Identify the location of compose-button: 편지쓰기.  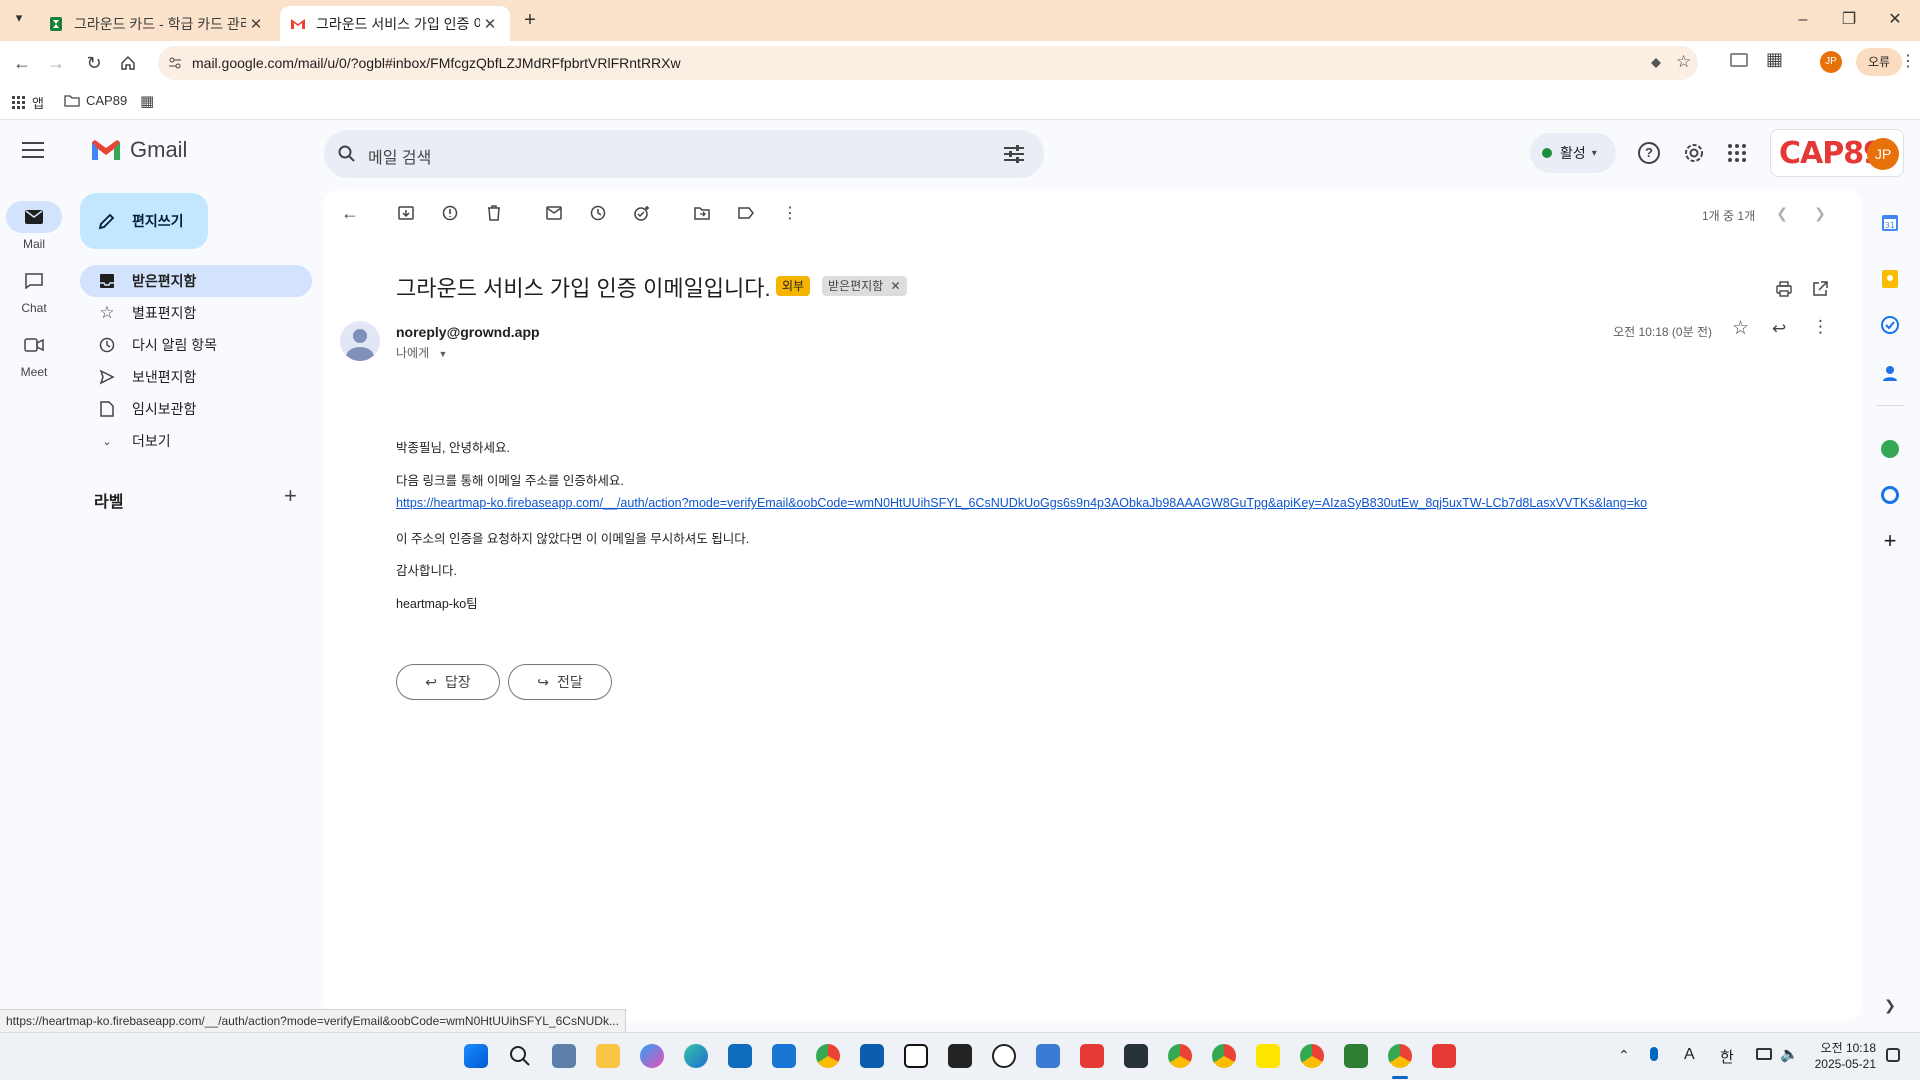
(144, 221).